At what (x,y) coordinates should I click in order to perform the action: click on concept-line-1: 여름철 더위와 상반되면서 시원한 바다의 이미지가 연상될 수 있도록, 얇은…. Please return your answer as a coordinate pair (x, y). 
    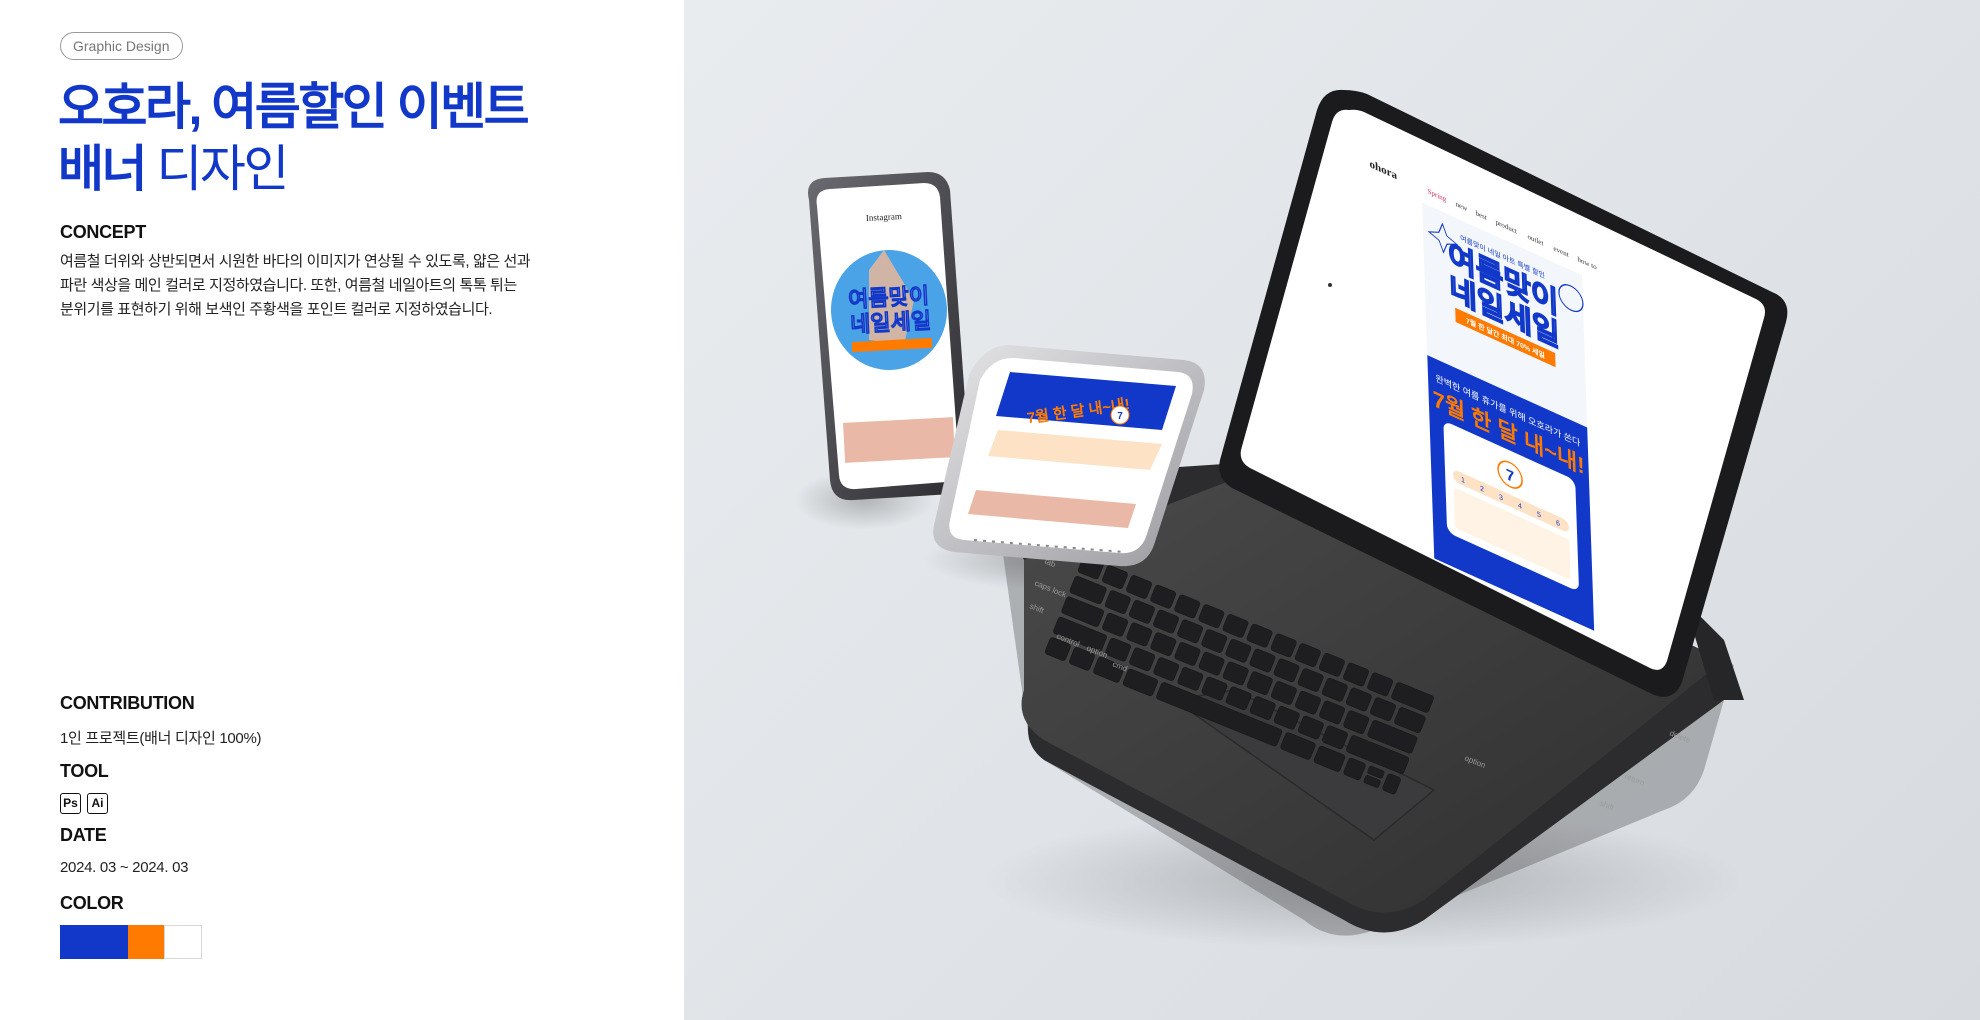
    Looking at the image, I should click on (295, 261).